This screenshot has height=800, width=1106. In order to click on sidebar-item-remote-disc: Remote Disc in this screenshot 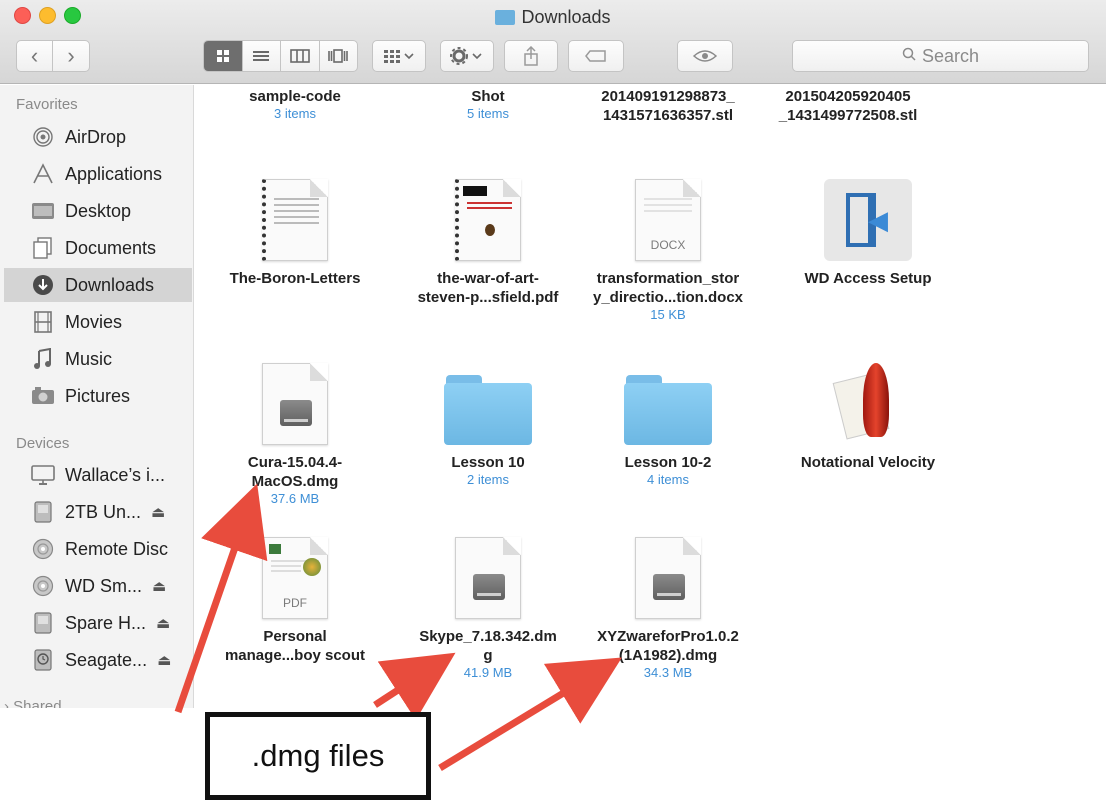, I will do `click(98, 549)`.